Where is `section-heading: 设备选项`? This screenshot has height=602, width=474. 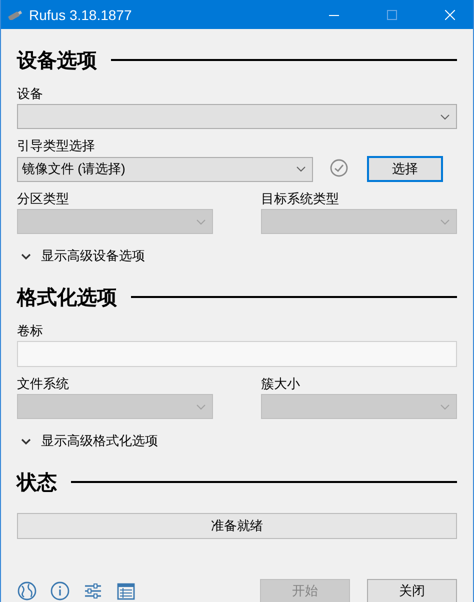 section-heading: 设备选项 is located at coordinates (57, 61).